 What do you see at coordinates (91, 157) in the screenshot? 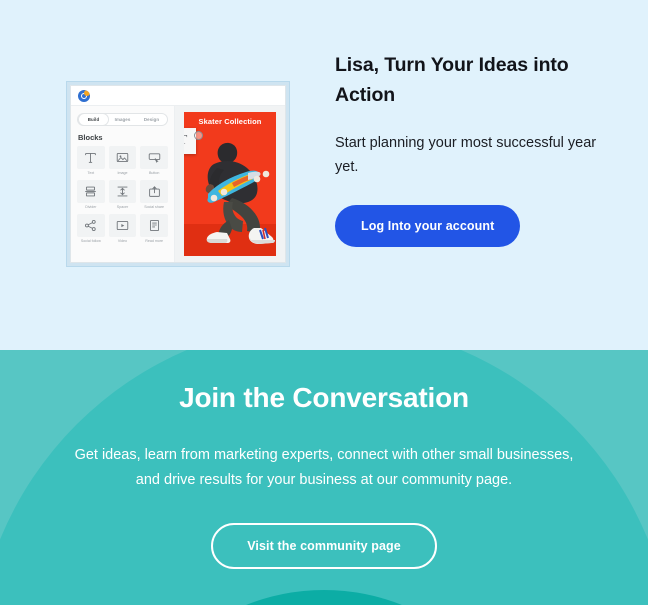
I see `text-icon` at bounding box center [91, 157].